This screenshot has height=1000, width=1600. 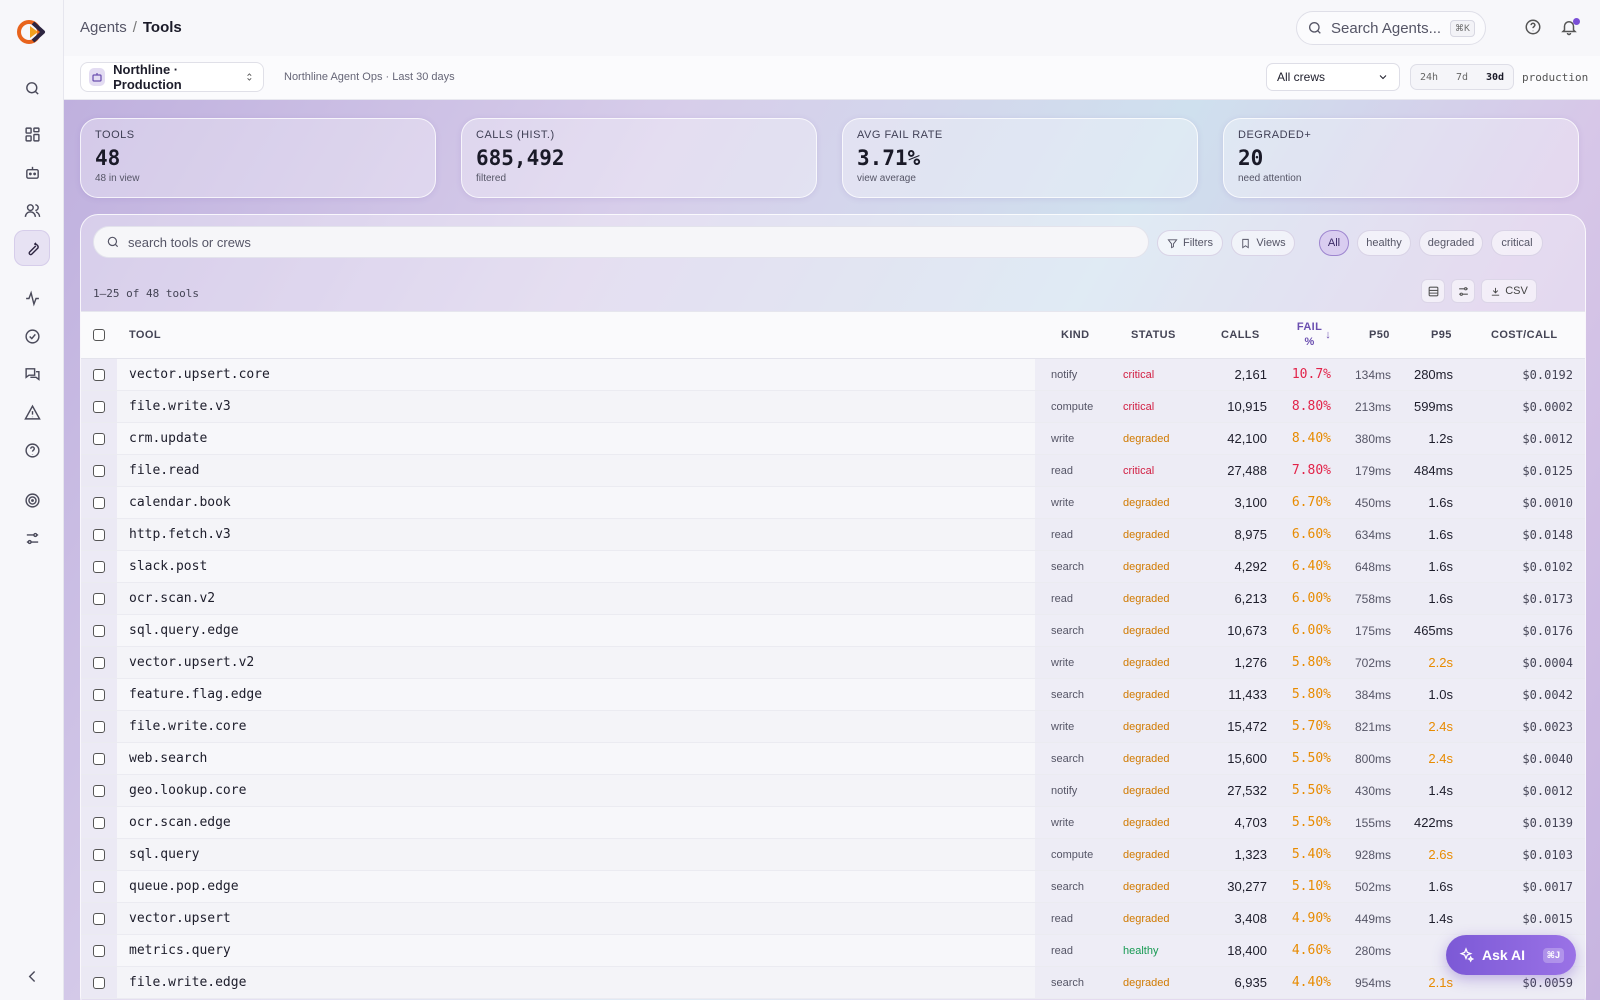 I want to click on tool-name: feature.flag.edge, so click(x=195, y=694).